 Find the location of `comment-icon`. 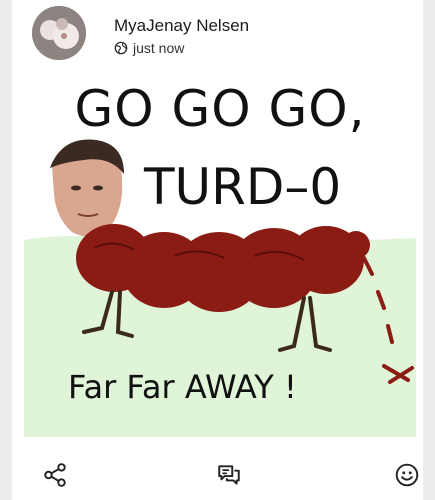

comment-icon is located at coordinates (229, 475).